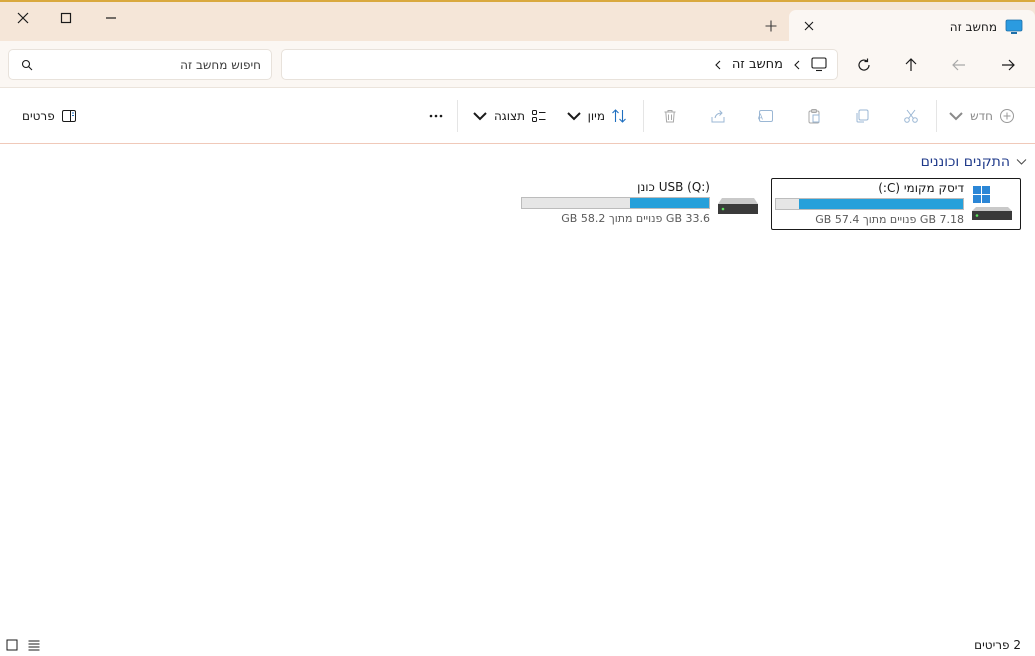  I want to click on breadcrumb-this-pc: מחשב זה, so click(757, 64).